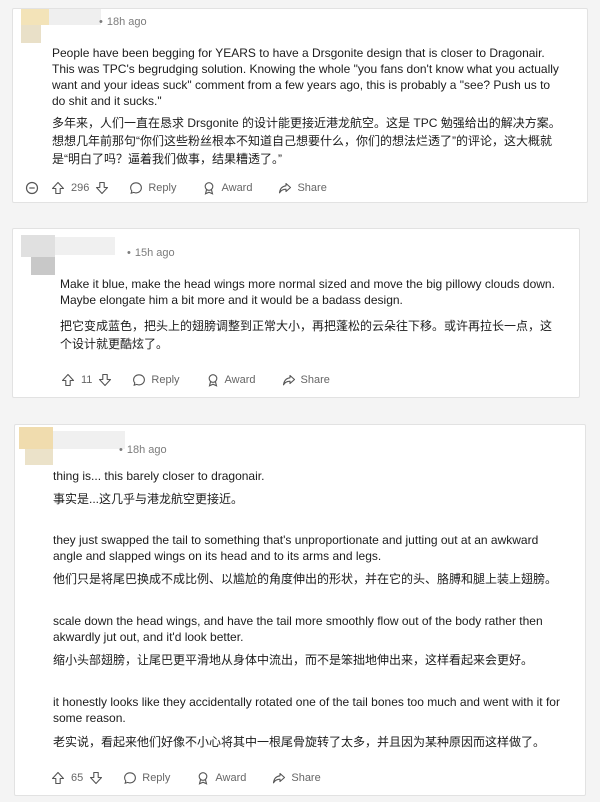  Describe the element at coordinates (87, 380) in the screenshot. I see `vote-count: 11` at that location.